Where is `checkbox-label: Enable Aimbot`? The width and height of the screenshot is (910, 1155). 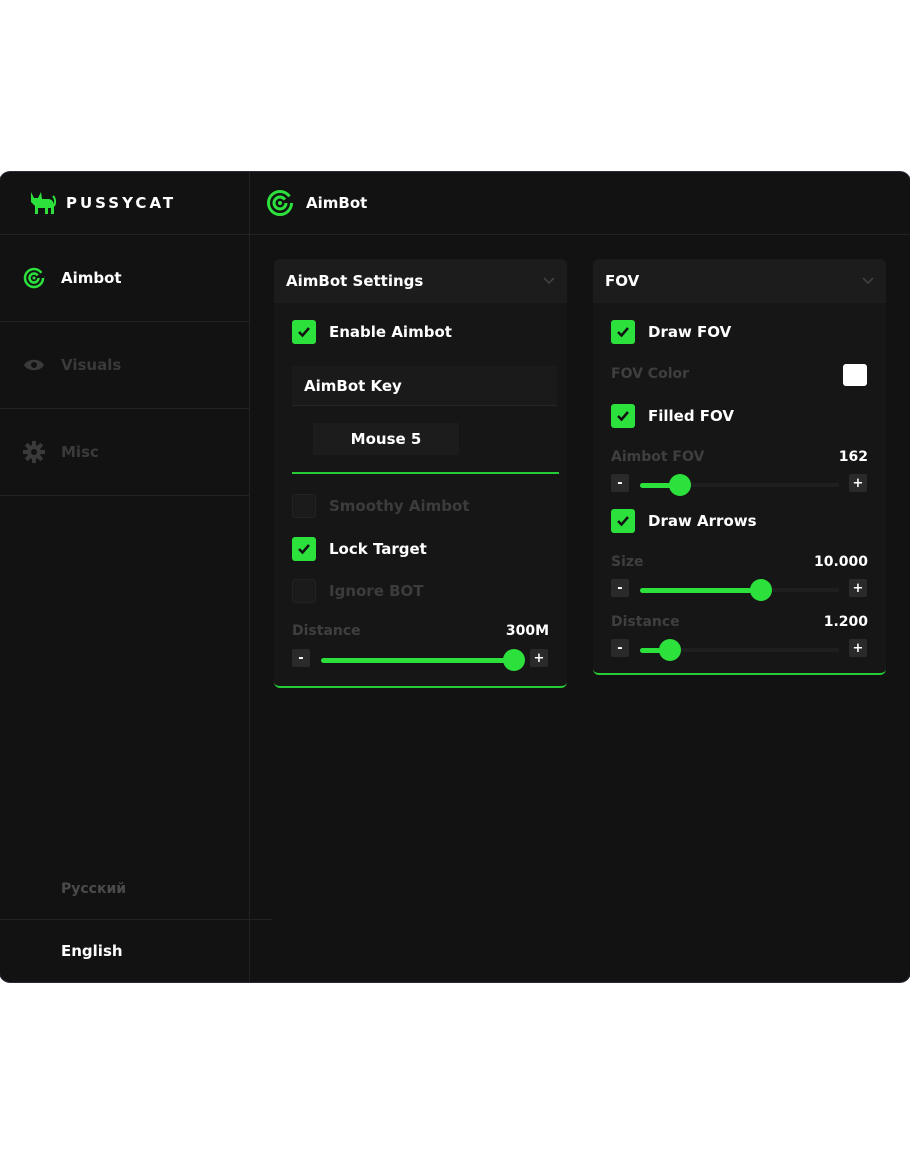 checkbox-label: Enable Aimbot is located at coordinates (390, 332).